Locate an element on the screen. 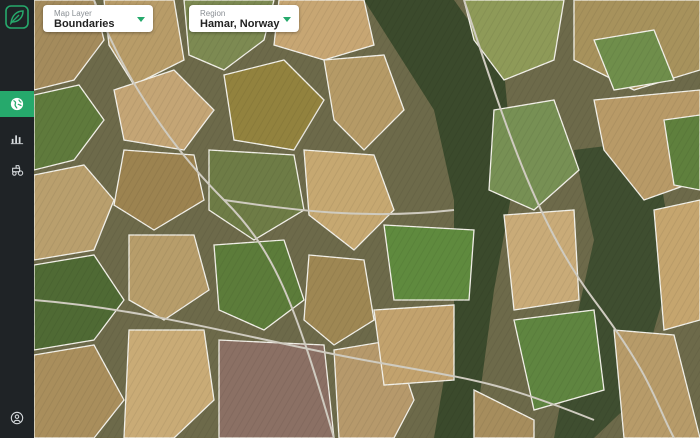 The height and width of the screenshot is (438, 700). nav-item-analytics is located at coordinates (17, 138).